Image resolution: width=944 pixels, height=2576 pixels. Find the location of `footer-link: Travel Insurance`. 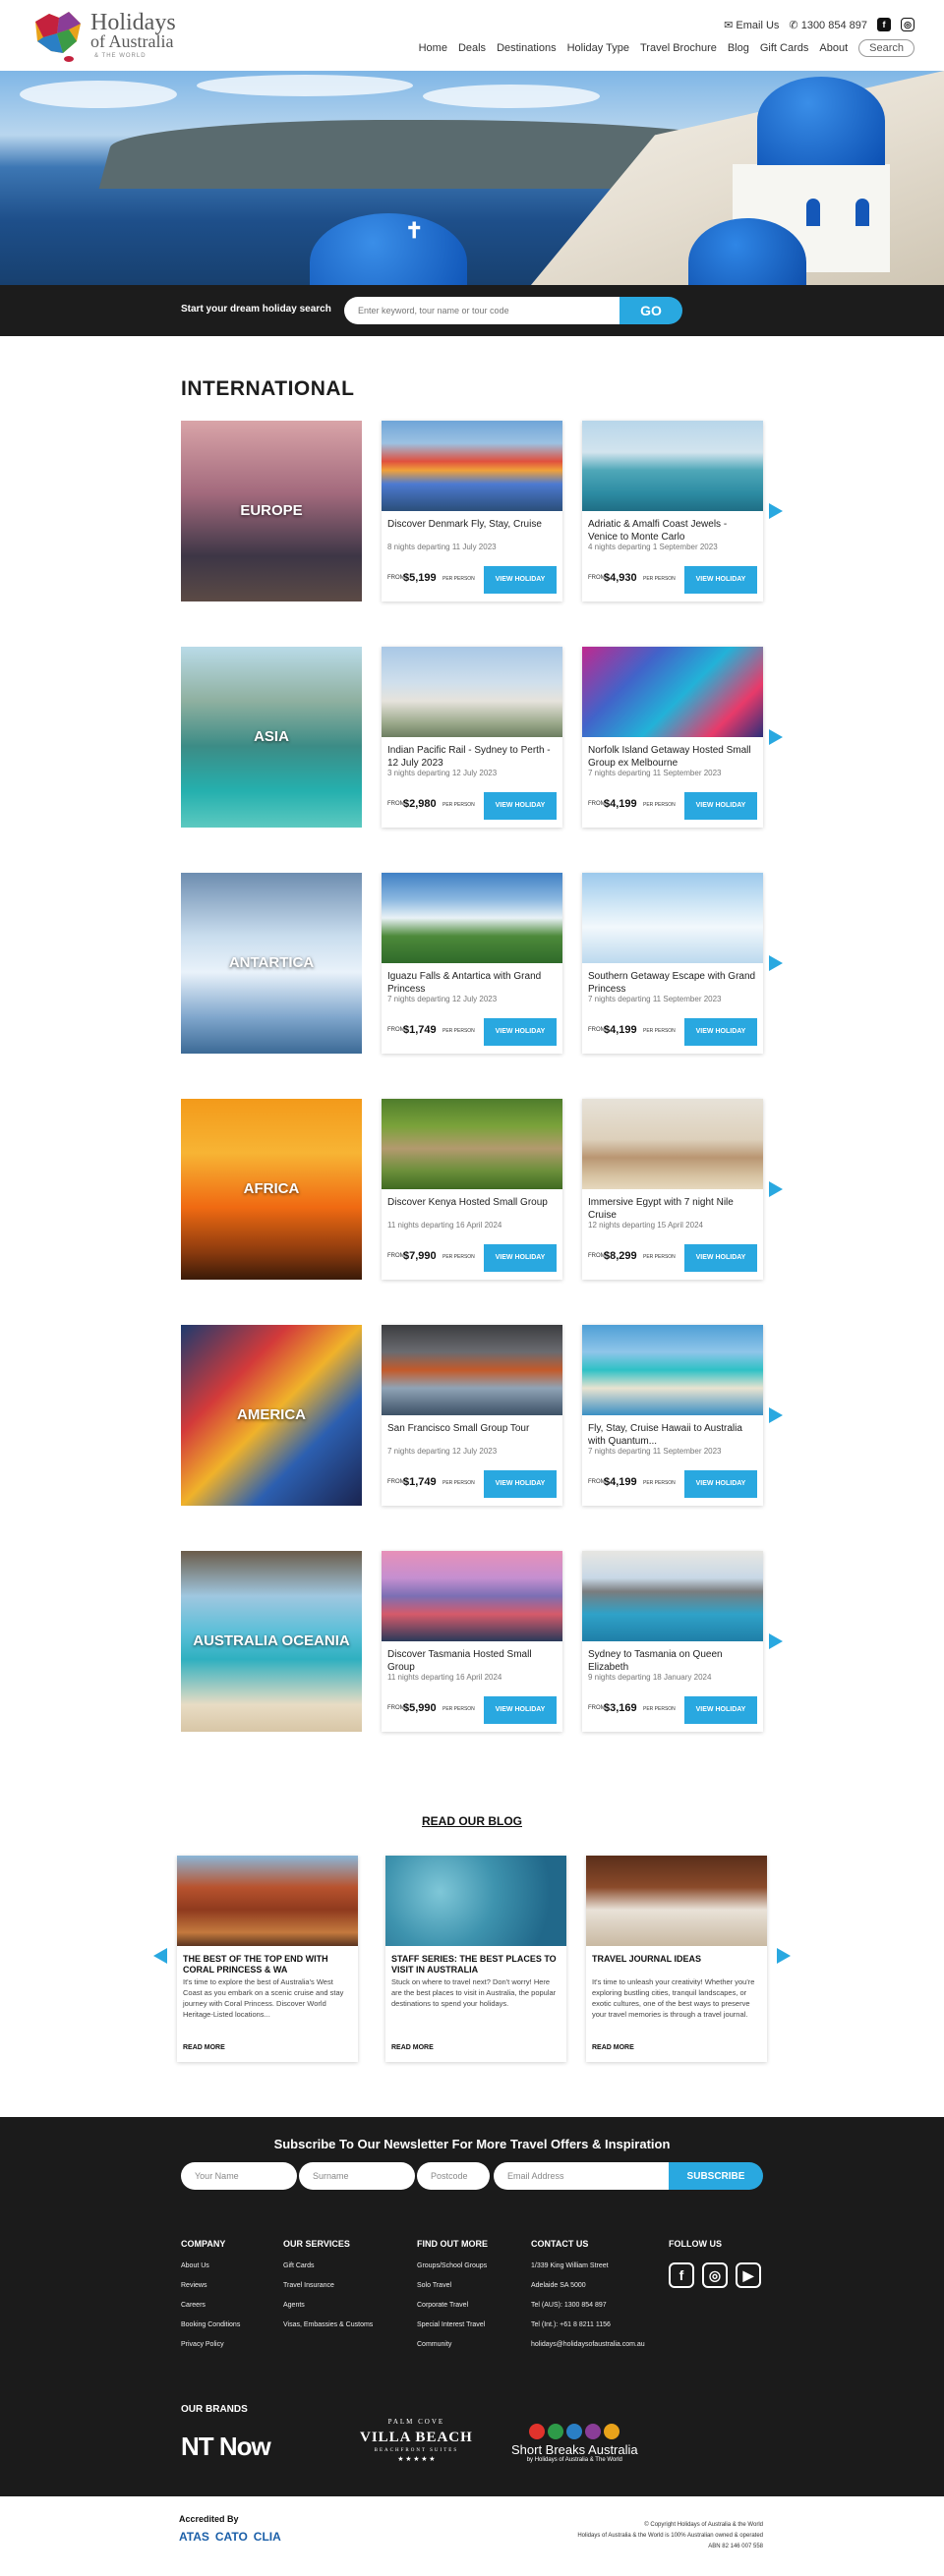

footer-link: Travel Insurance is located at coordinates (328, 2285).